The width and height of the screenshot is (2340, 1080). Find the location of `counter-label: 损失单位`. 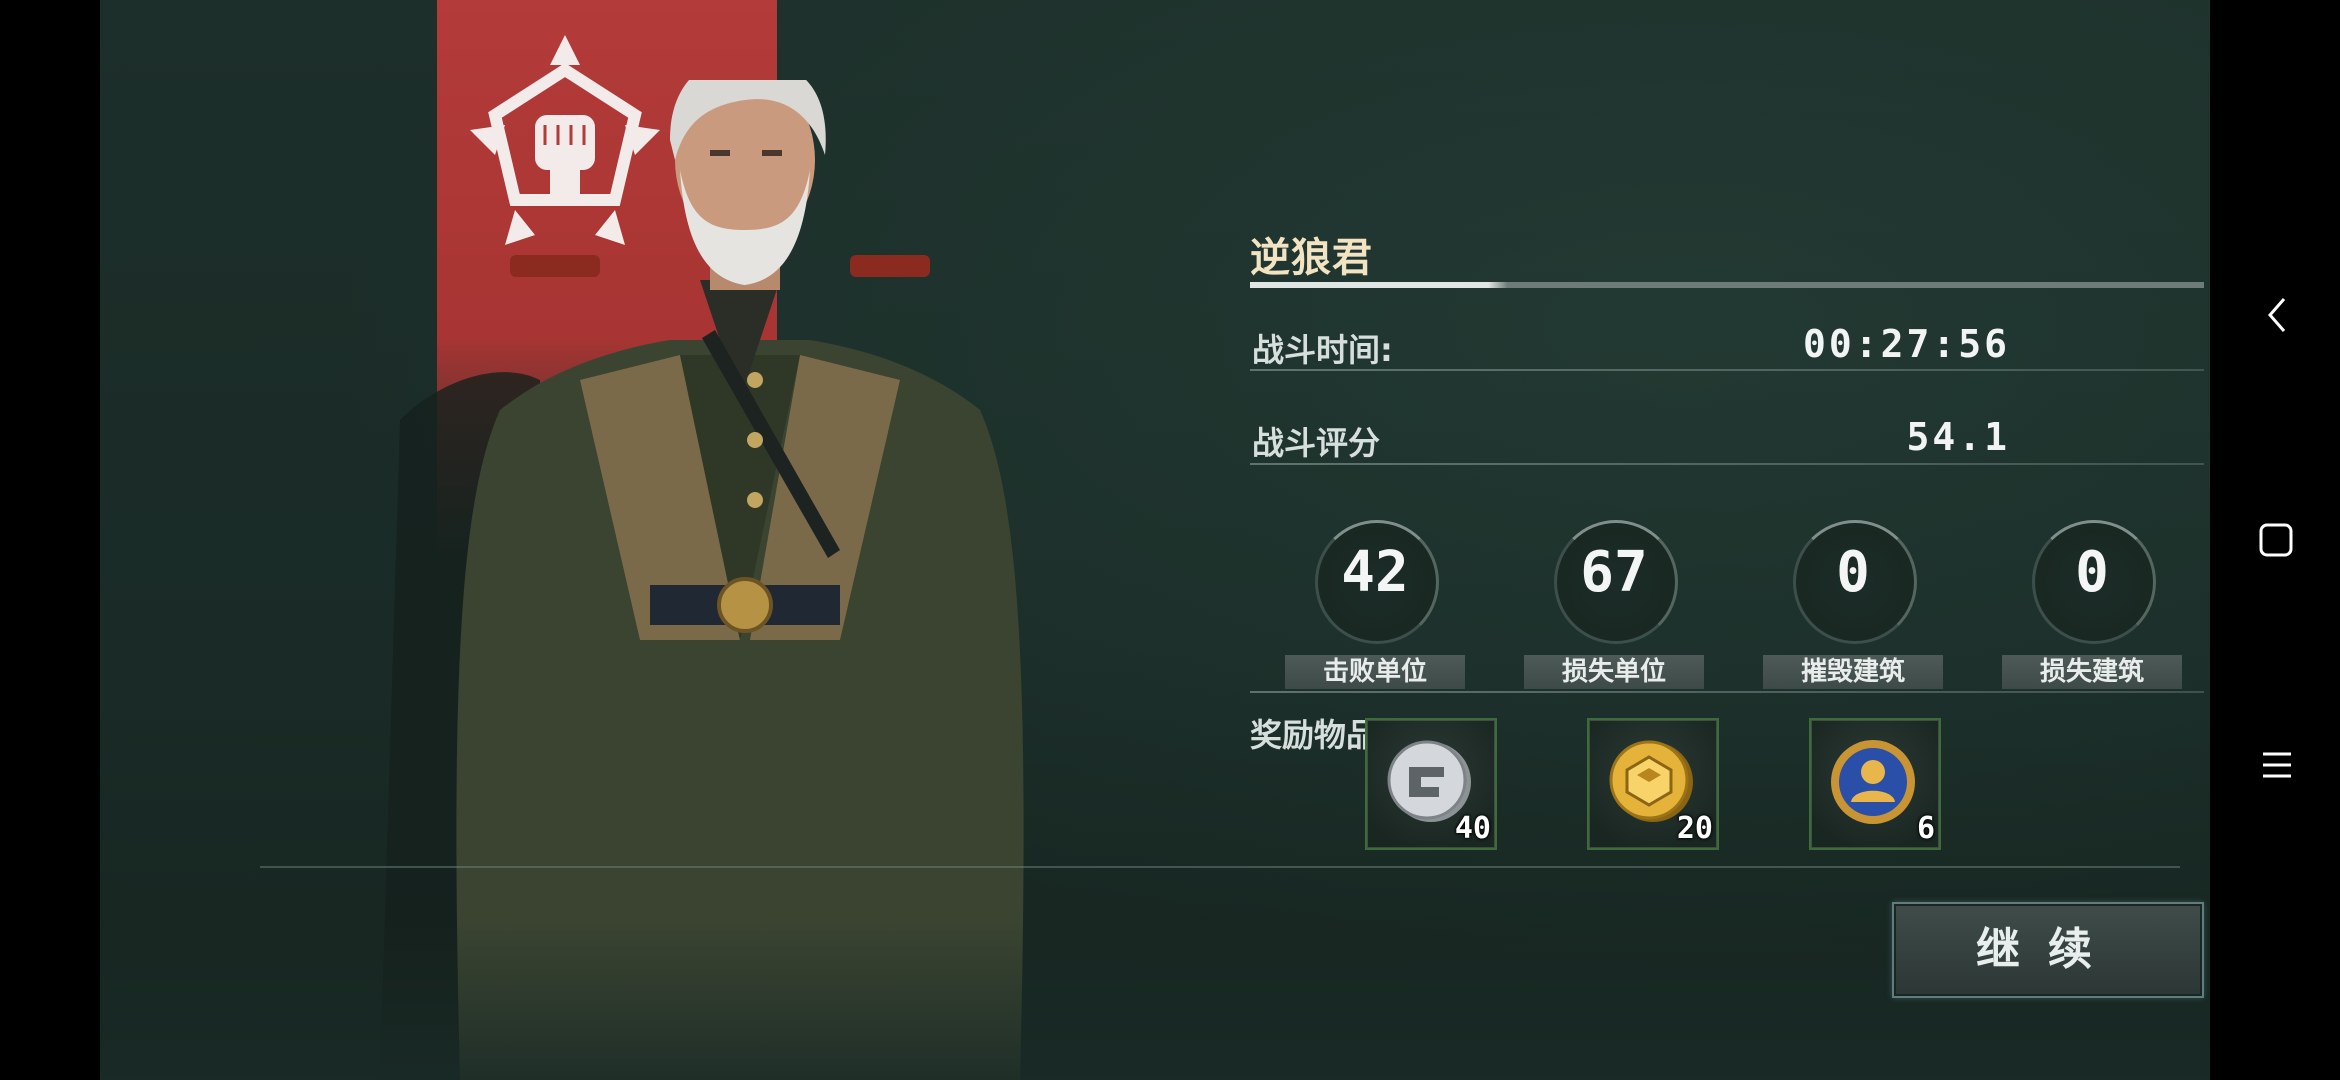

counter-label: 损失单位 is located at coordinates (1614, 672).